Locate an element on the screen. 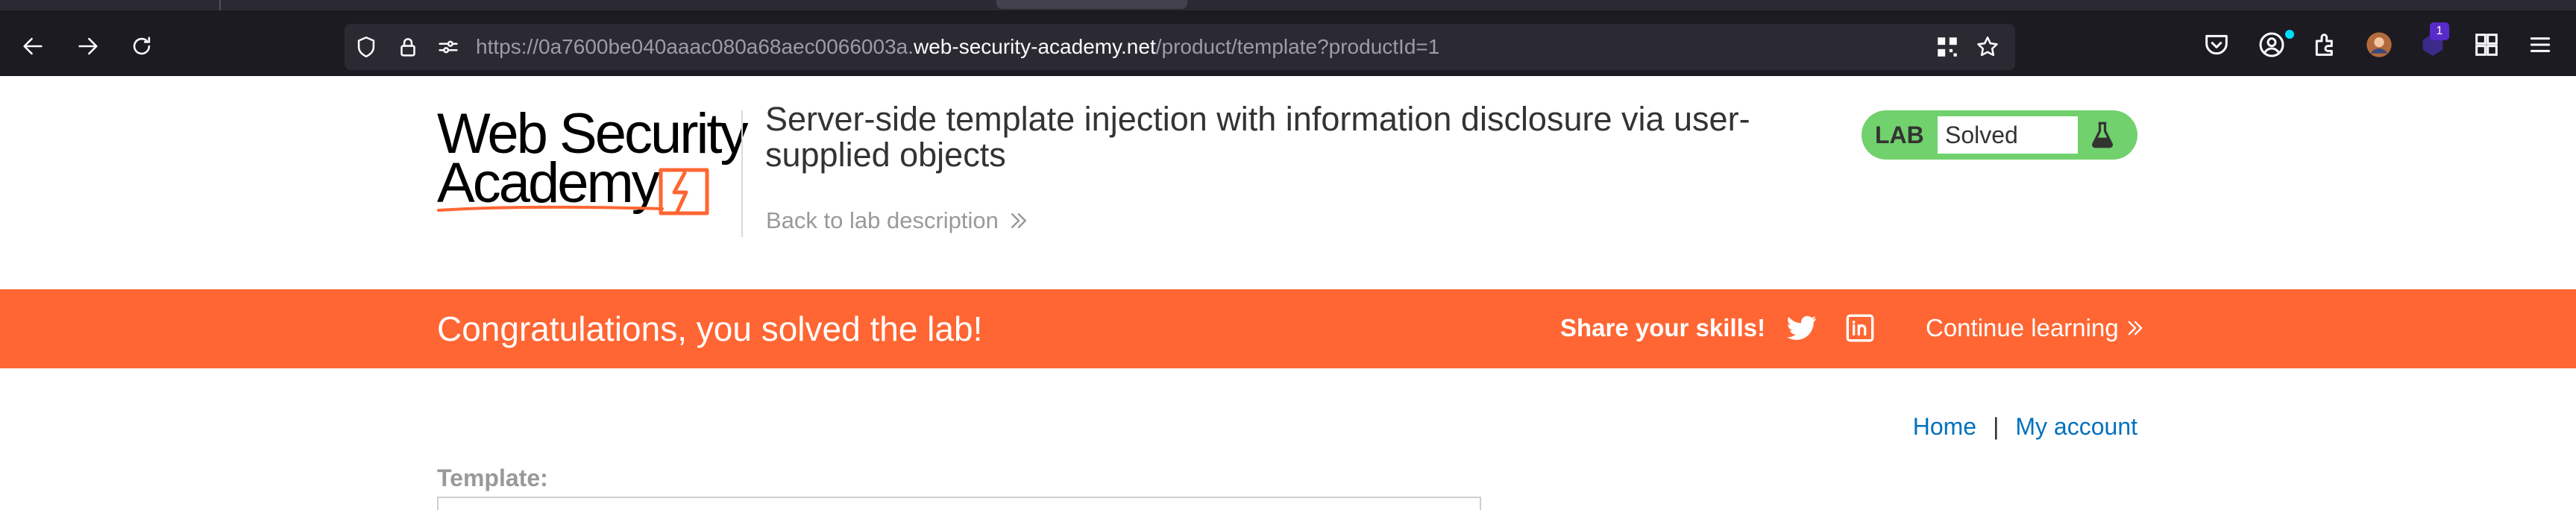 The image size is (2576, 510). linkedin-icon is located at coordinates (1860, 328).